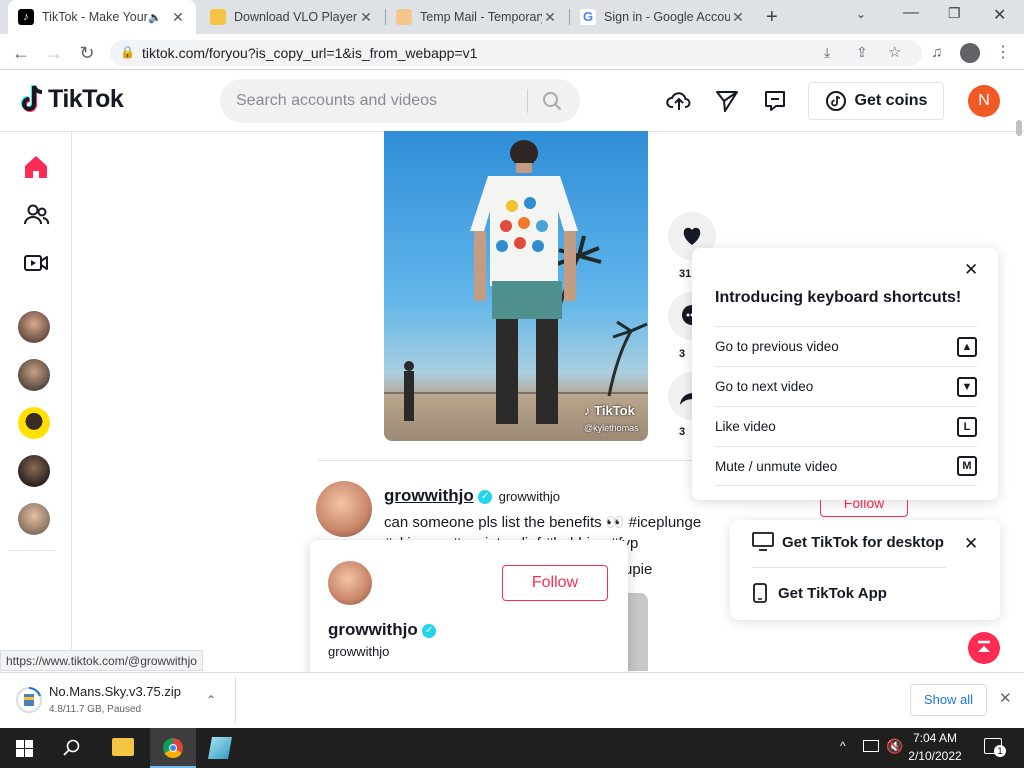 The image size is (1024, 768). I want to click on post-username: growwithjo, so click(429, 495).